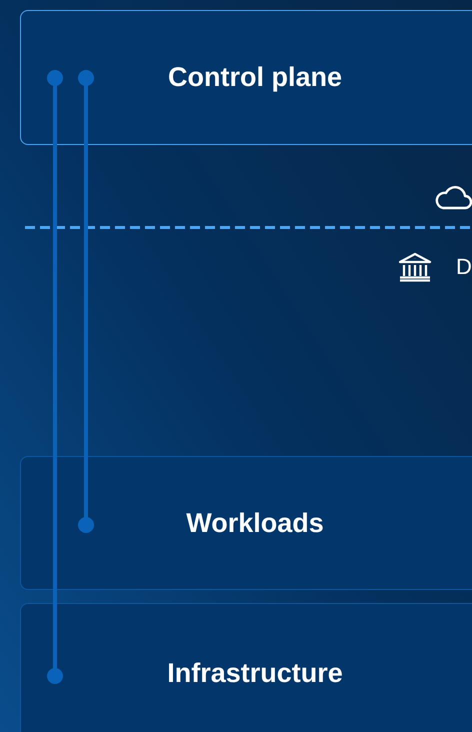 Image resolution: width=472 pixels, height=732 pixels. Describe the element at coordinates (453, 196) in the screenshot. I see `cloud-icon` at that location.